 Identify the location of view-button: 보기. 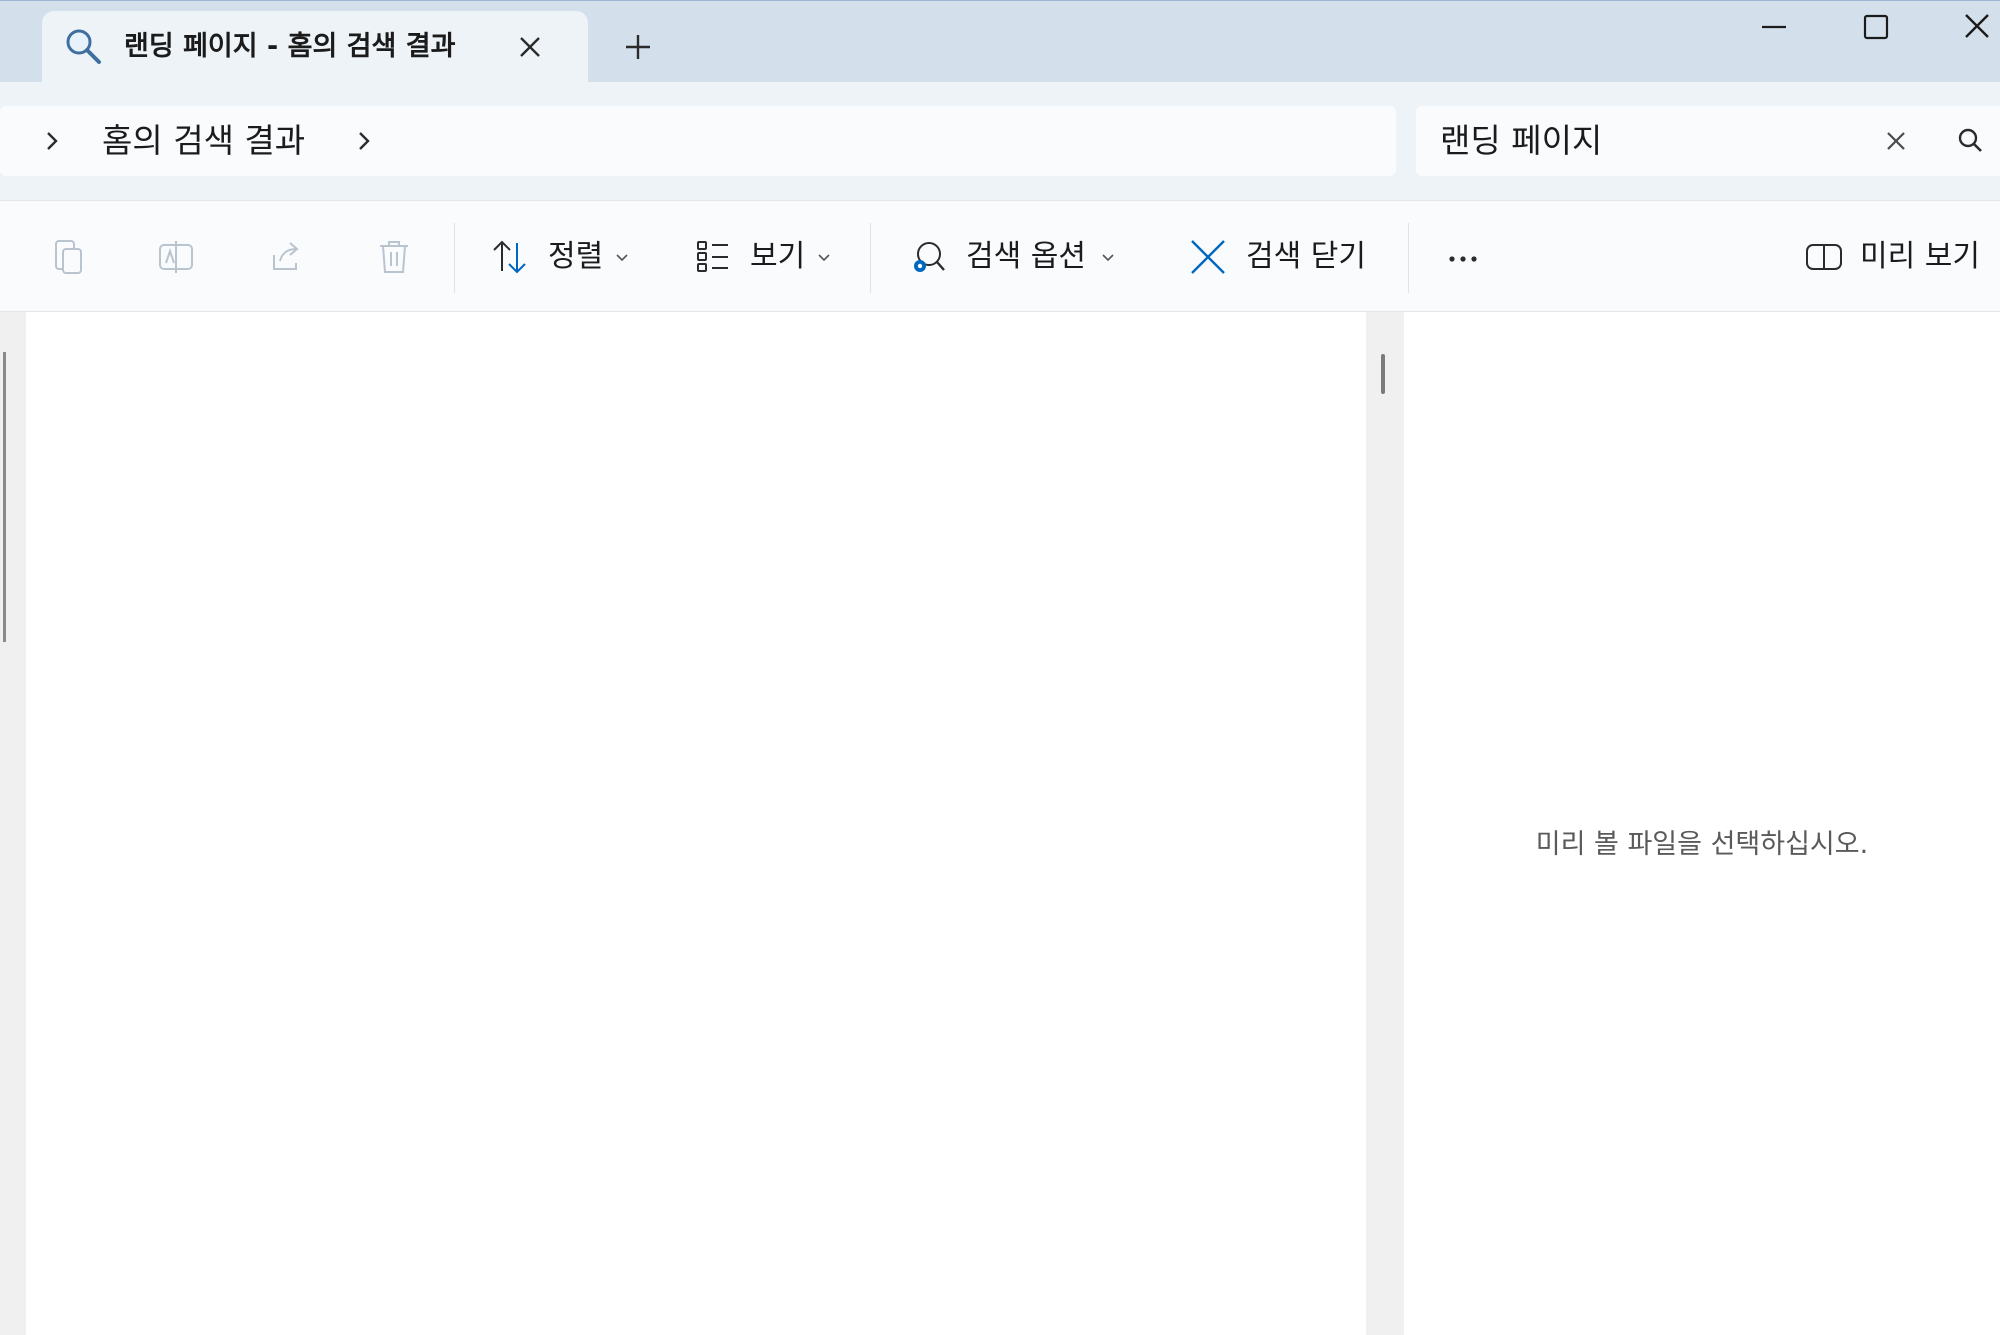
(769, 257).